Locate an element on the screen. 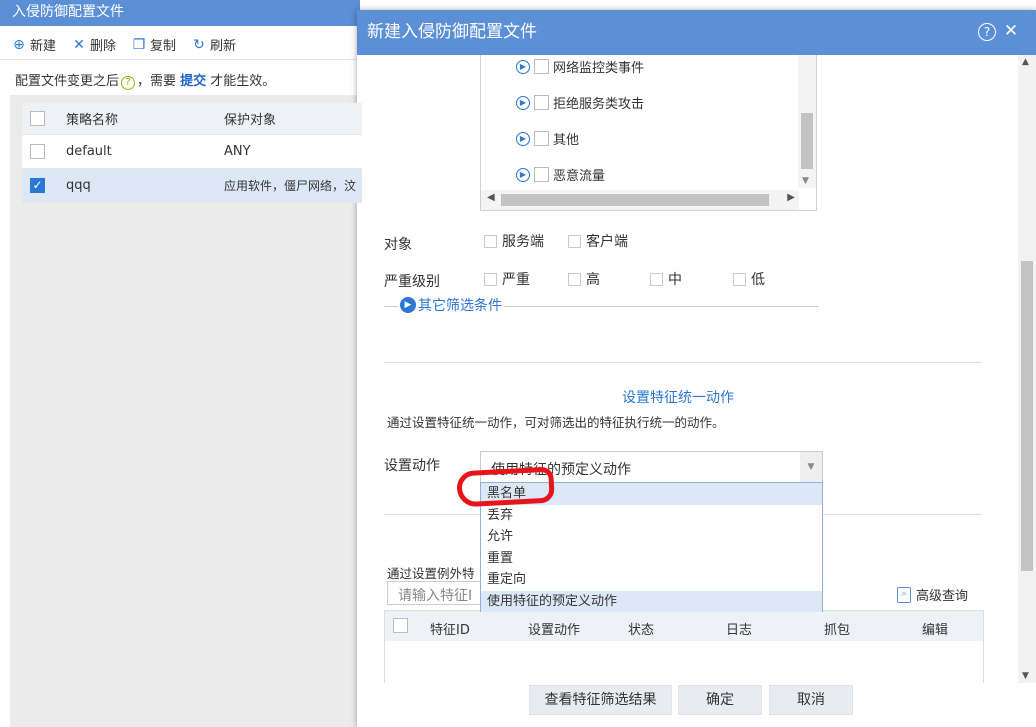 This screenshot has width=1036, height=727. new-button: ⊕ 新建 is located at coordinates (34, 45).